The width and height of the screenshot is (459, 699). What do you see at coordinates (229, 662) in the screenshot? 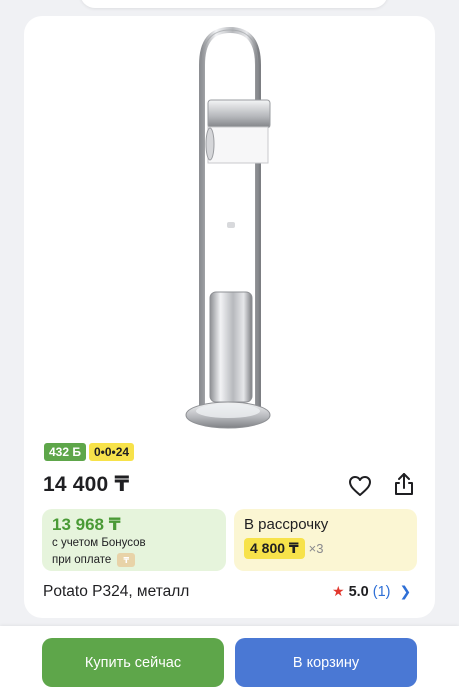
I see `bottom-action-bar: Купить сейчас В корзину` at bounding box center [229, 662].